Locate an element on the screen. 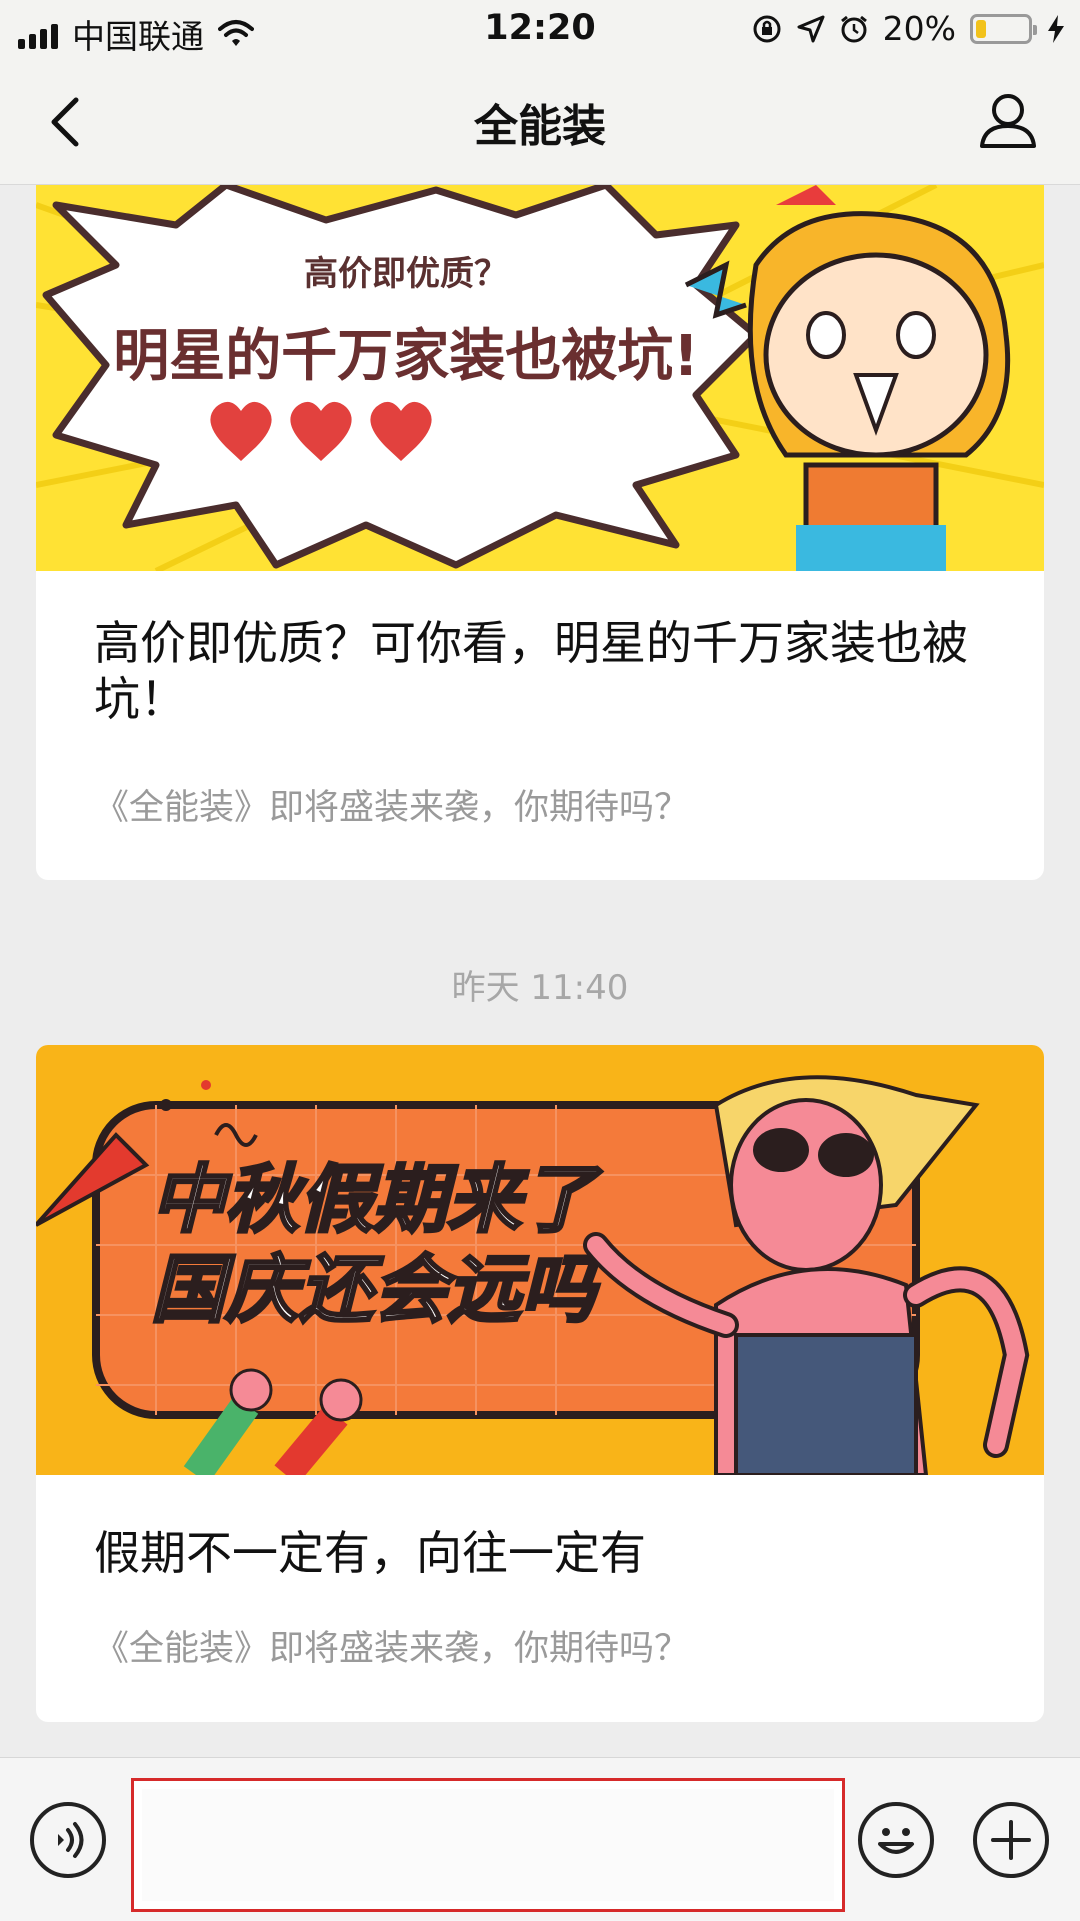  more-button is located at coordinates (1011, 1840).